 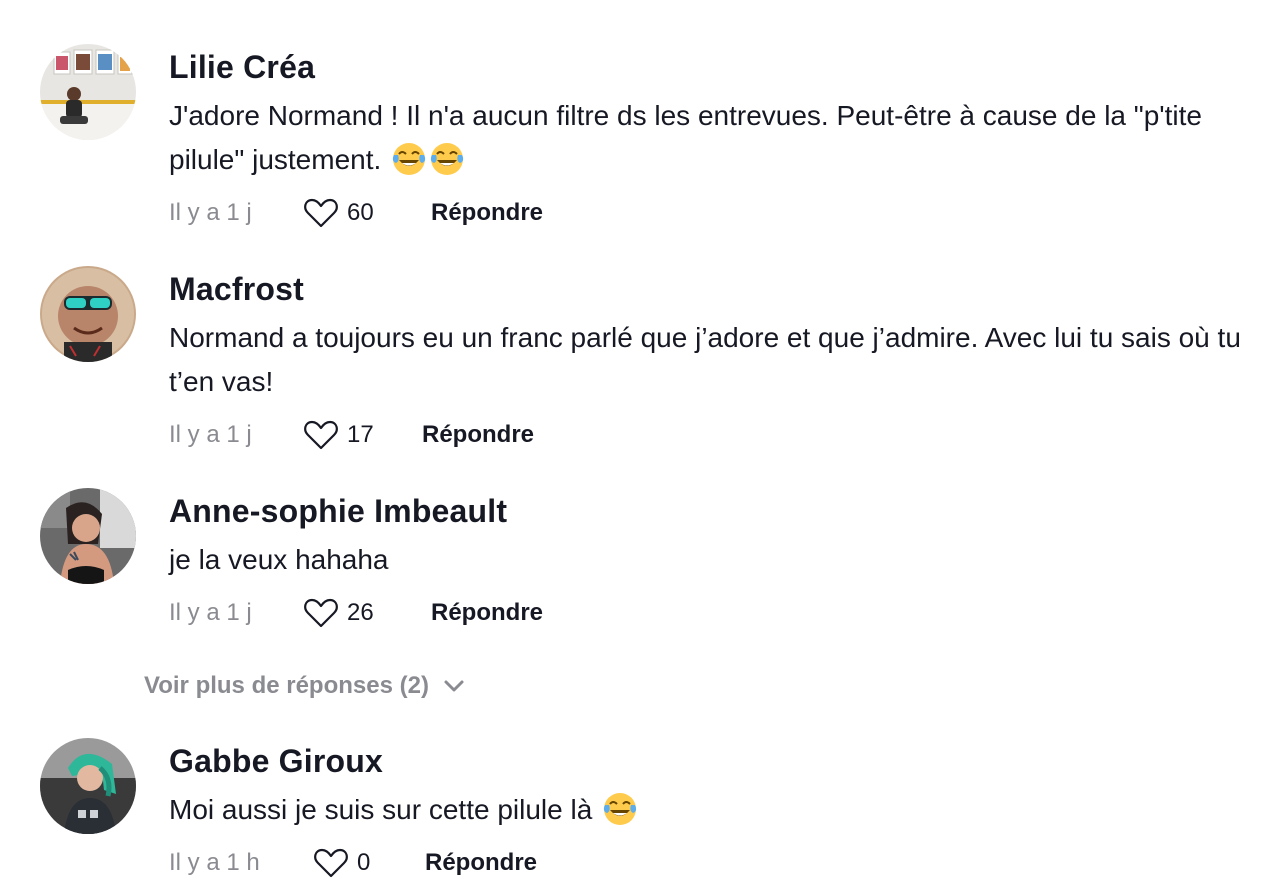 What do you see at coordinates (454, 686) in the screenshot?
I see `chevron-down-icon` at bounding box center [454, 686].